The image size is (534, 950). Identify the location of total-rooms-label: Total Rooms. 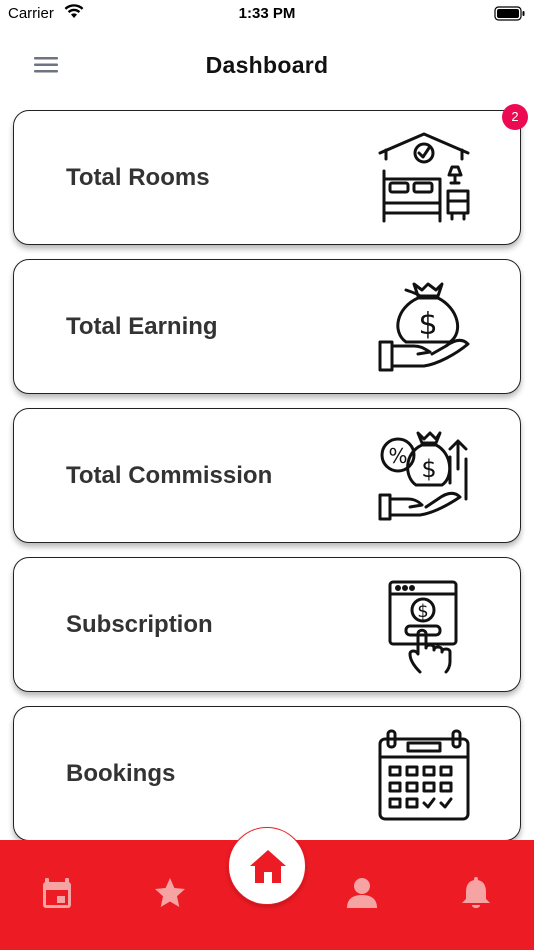
(138, 177).